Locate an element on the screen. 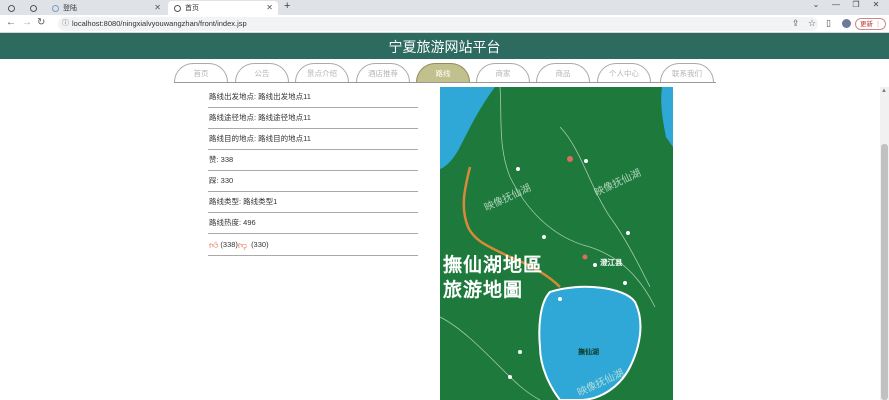 The width and height of the screenshot is (889, 400). back-icon: ← is located at coordinates (11, 22).